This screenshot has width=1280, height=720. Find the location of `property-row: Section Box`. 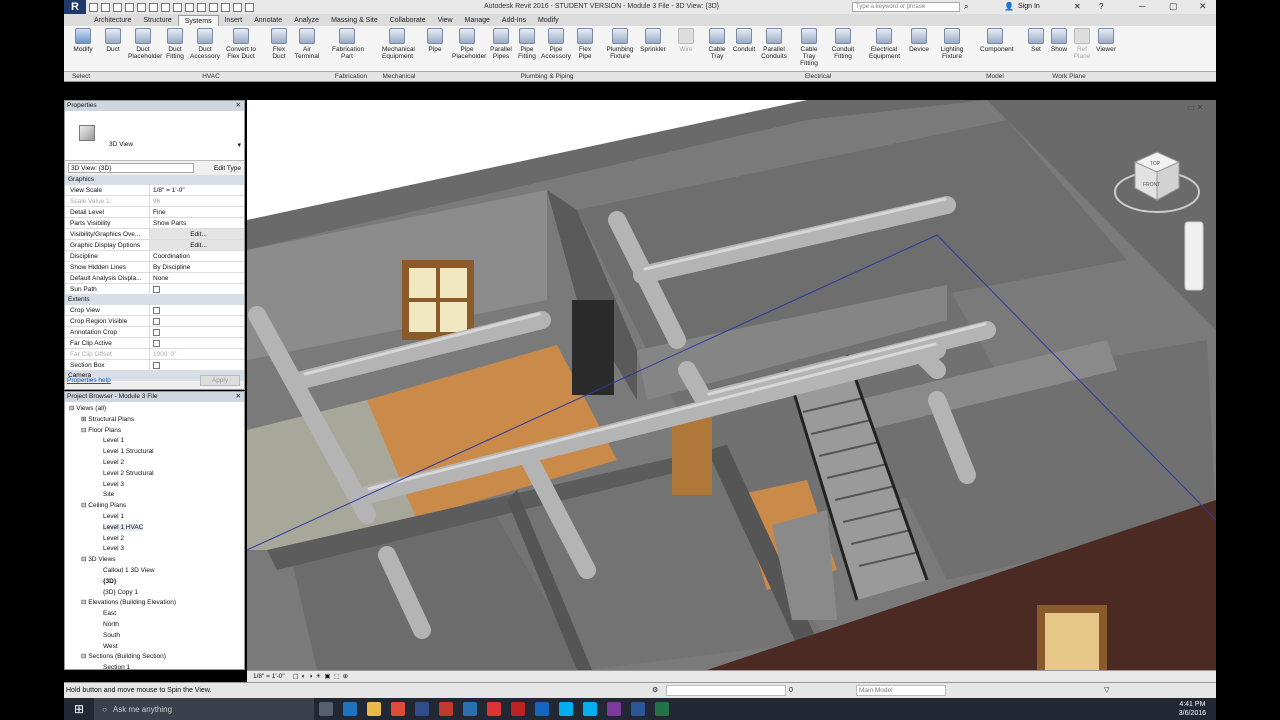

property-row: Section Box is located at coordinates (154, 365).